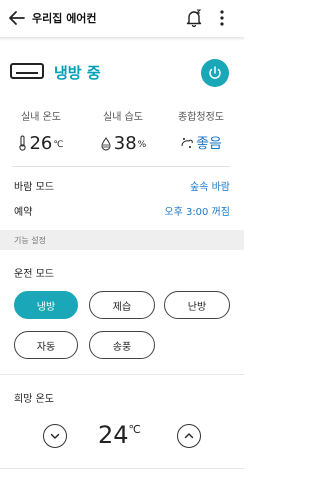 The width and height of the screenshot is (320, 482). What do you see at coordinates (123, 131) in the screenshot?
I see `indoor-humidity: 실내 습도 38%` at bounding box center [123, 131].